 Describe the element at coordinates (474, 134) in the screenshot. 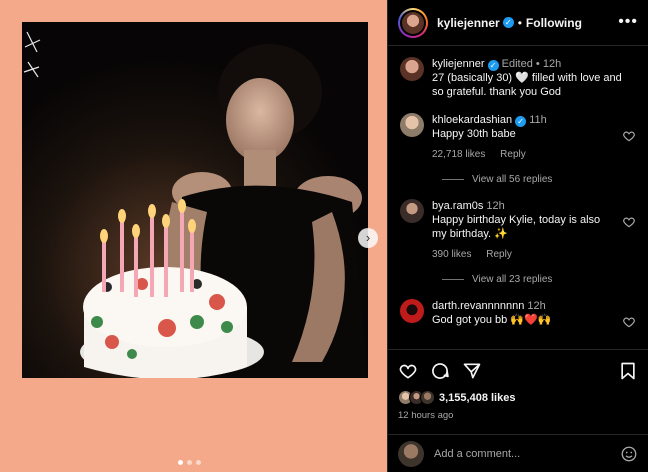

I see `comment-text: Happy 30th babe` at that location.